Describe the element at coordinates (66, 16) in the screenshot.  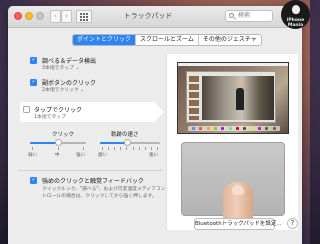
I see `forward-button: ›` at that location.